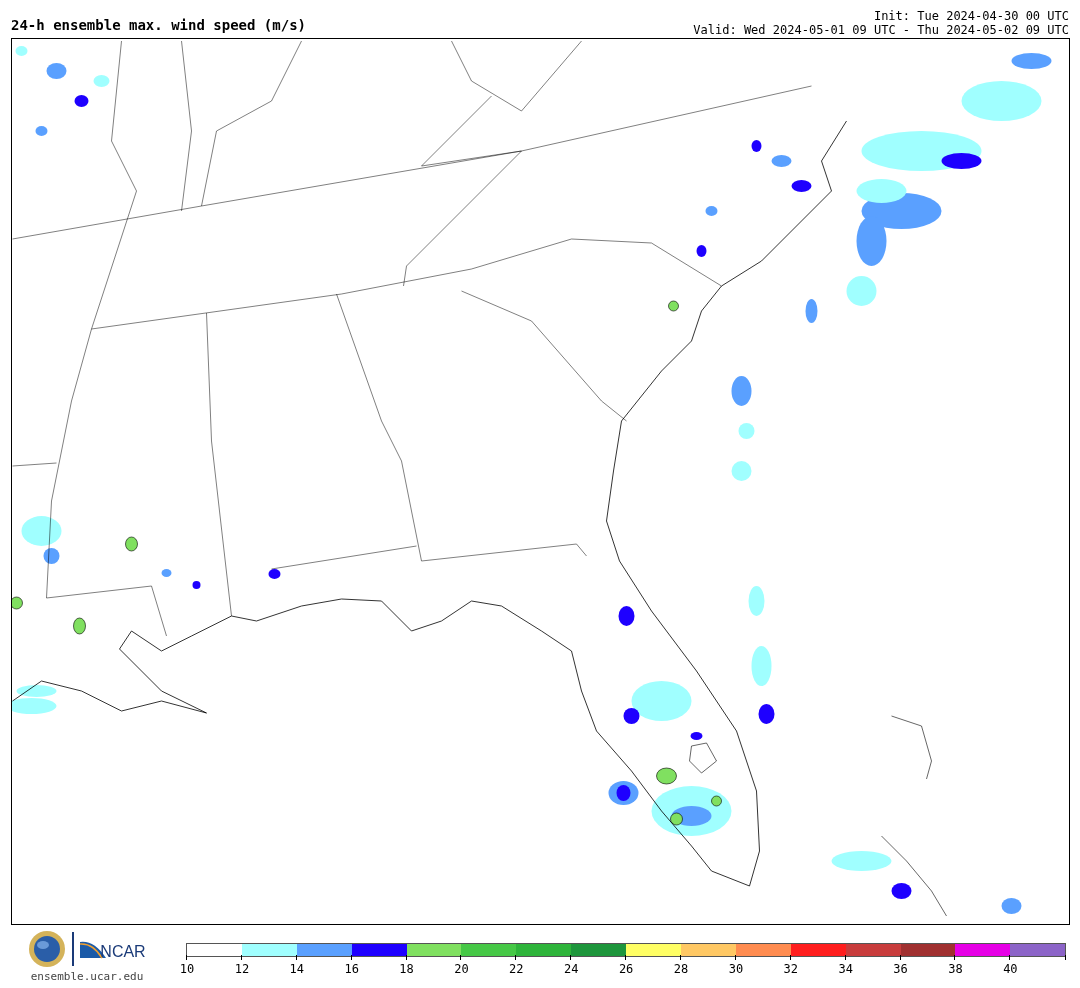 Image resolution: width=1080 pixels, height=988 pixels. I want to click on valid-period: Valid: Wed 2024-05-01 09 UTC - Thu 2024-05-02 09 UTC, so click(881, 30).